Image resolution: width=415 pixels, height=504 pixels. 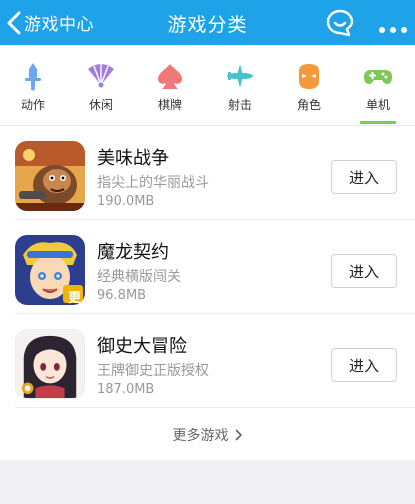 What do you see at coordinates (238, 435) in the screenshot?
I see `chevron-right-icon` at bounding box center [238, 435].